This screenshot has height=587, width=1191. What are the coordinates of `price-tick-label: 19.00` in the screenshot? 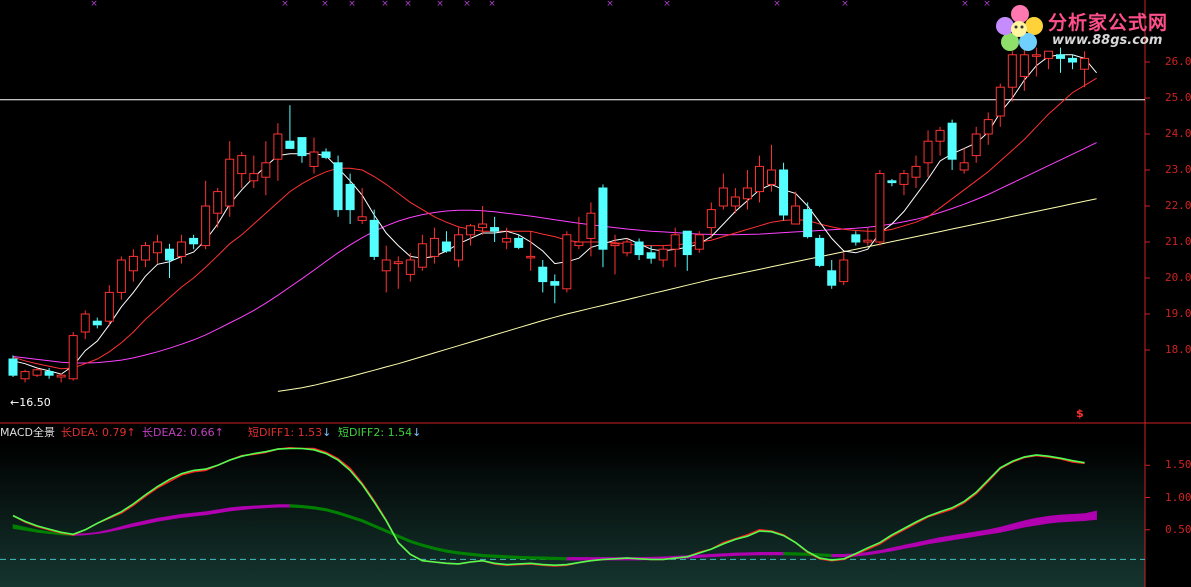 It's located at (1178, 313).